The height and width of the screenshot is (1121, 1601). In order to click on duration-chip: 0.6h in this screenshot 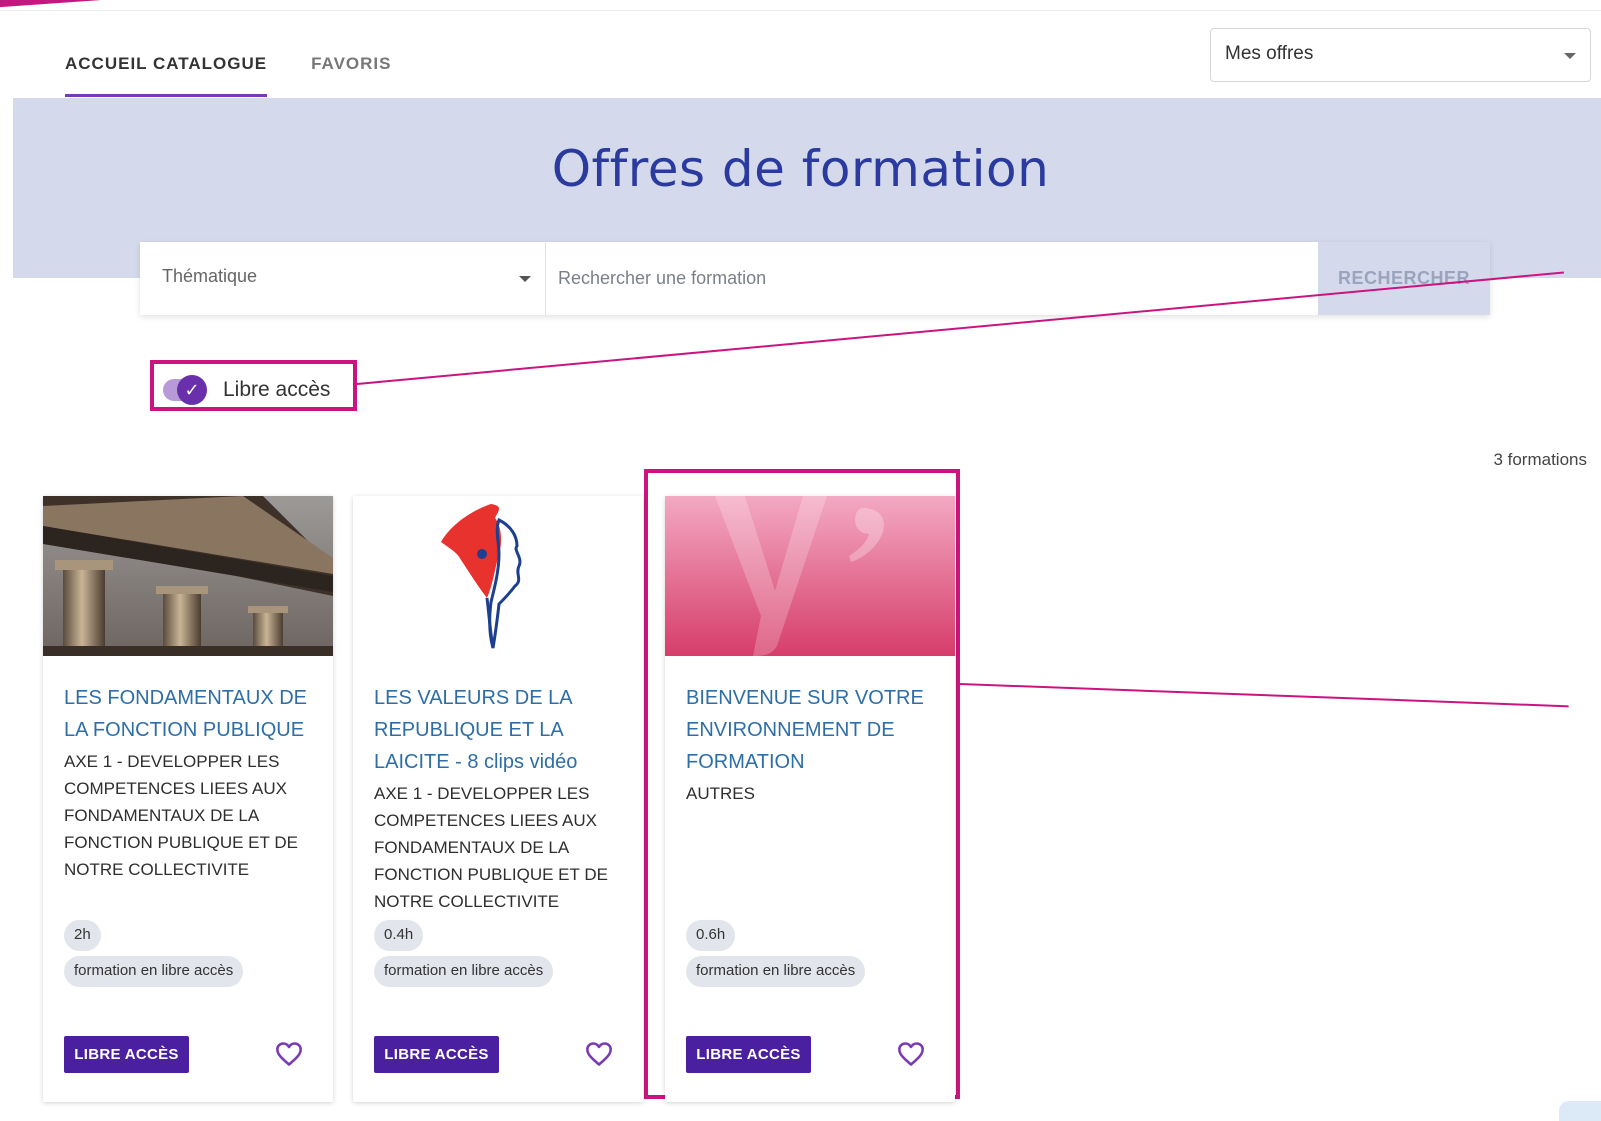, I will do `click(711, 935)`.